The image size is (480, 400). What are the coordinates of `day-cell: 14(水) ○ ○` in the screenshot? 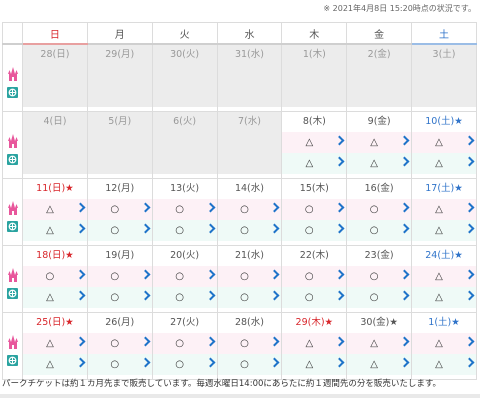 It's located at (249, 212).